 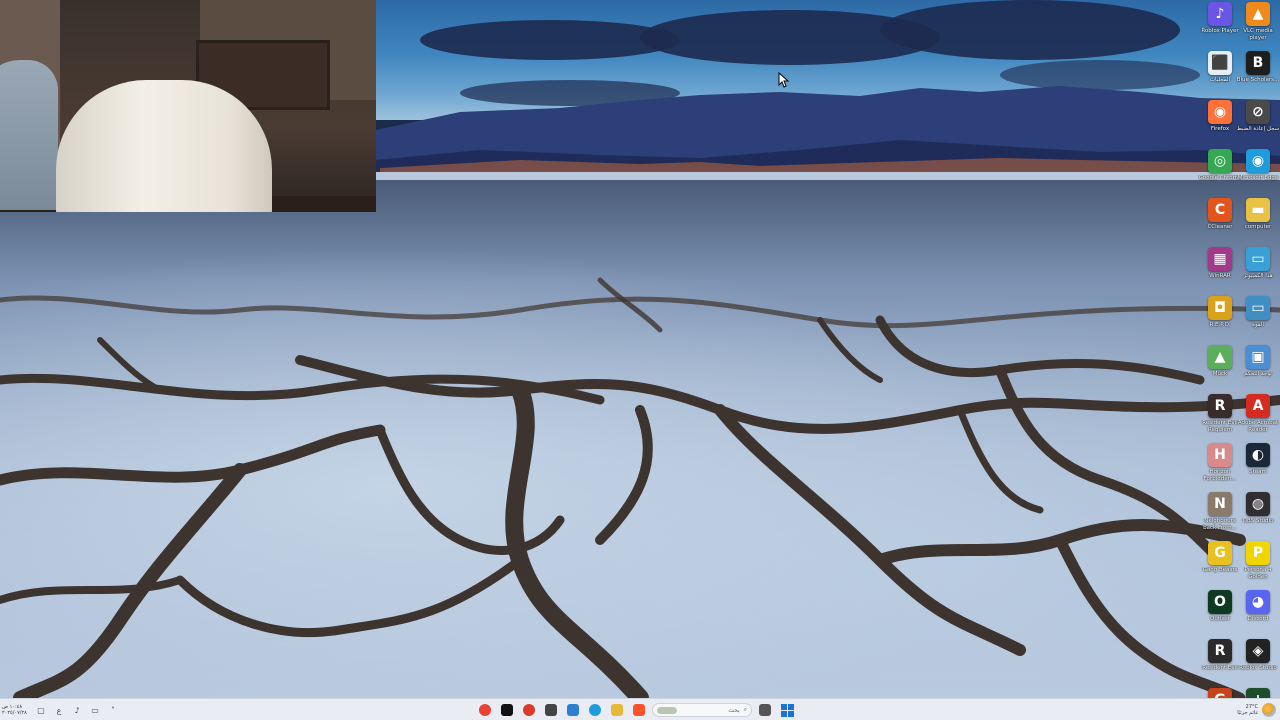 I want to click on desktop-icon-label: سجل إعادة الضبط, so click(x=1258, y=129).